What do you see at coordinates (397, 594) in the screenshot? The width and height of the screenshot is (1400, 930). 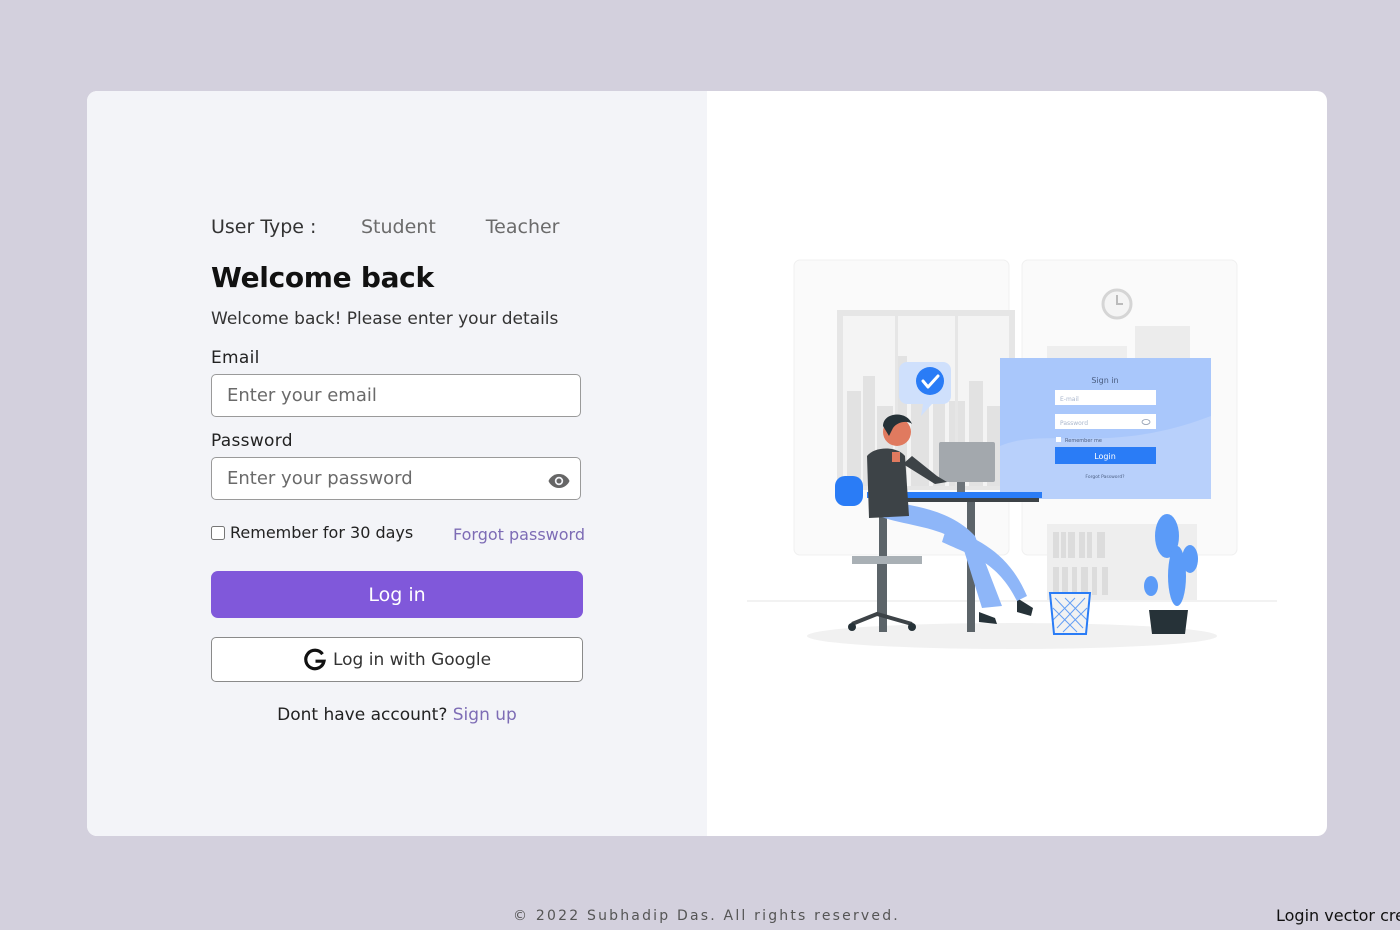 I see `login-button: Log in` at bounding box center [397, 594].